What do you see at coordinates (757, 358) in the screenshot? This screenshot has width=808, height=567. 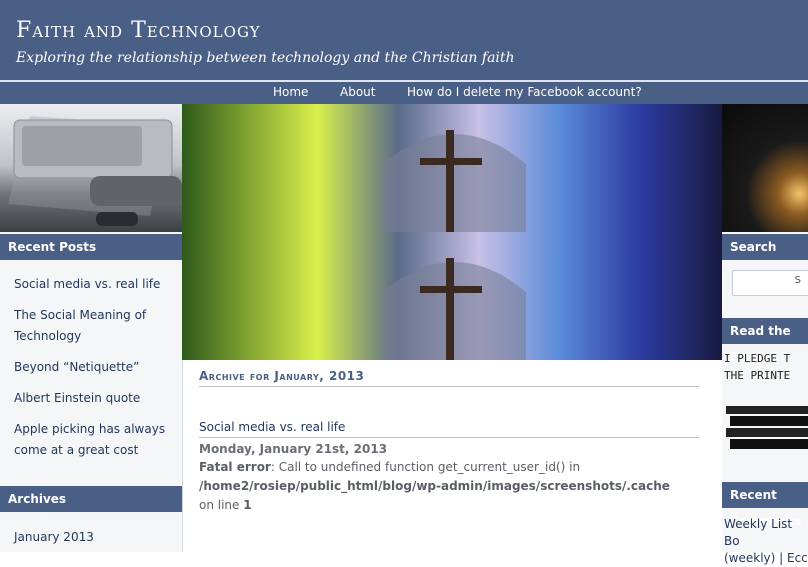 I see `pledge-line: I PLEDGE T` at bounding box center [757, 358].